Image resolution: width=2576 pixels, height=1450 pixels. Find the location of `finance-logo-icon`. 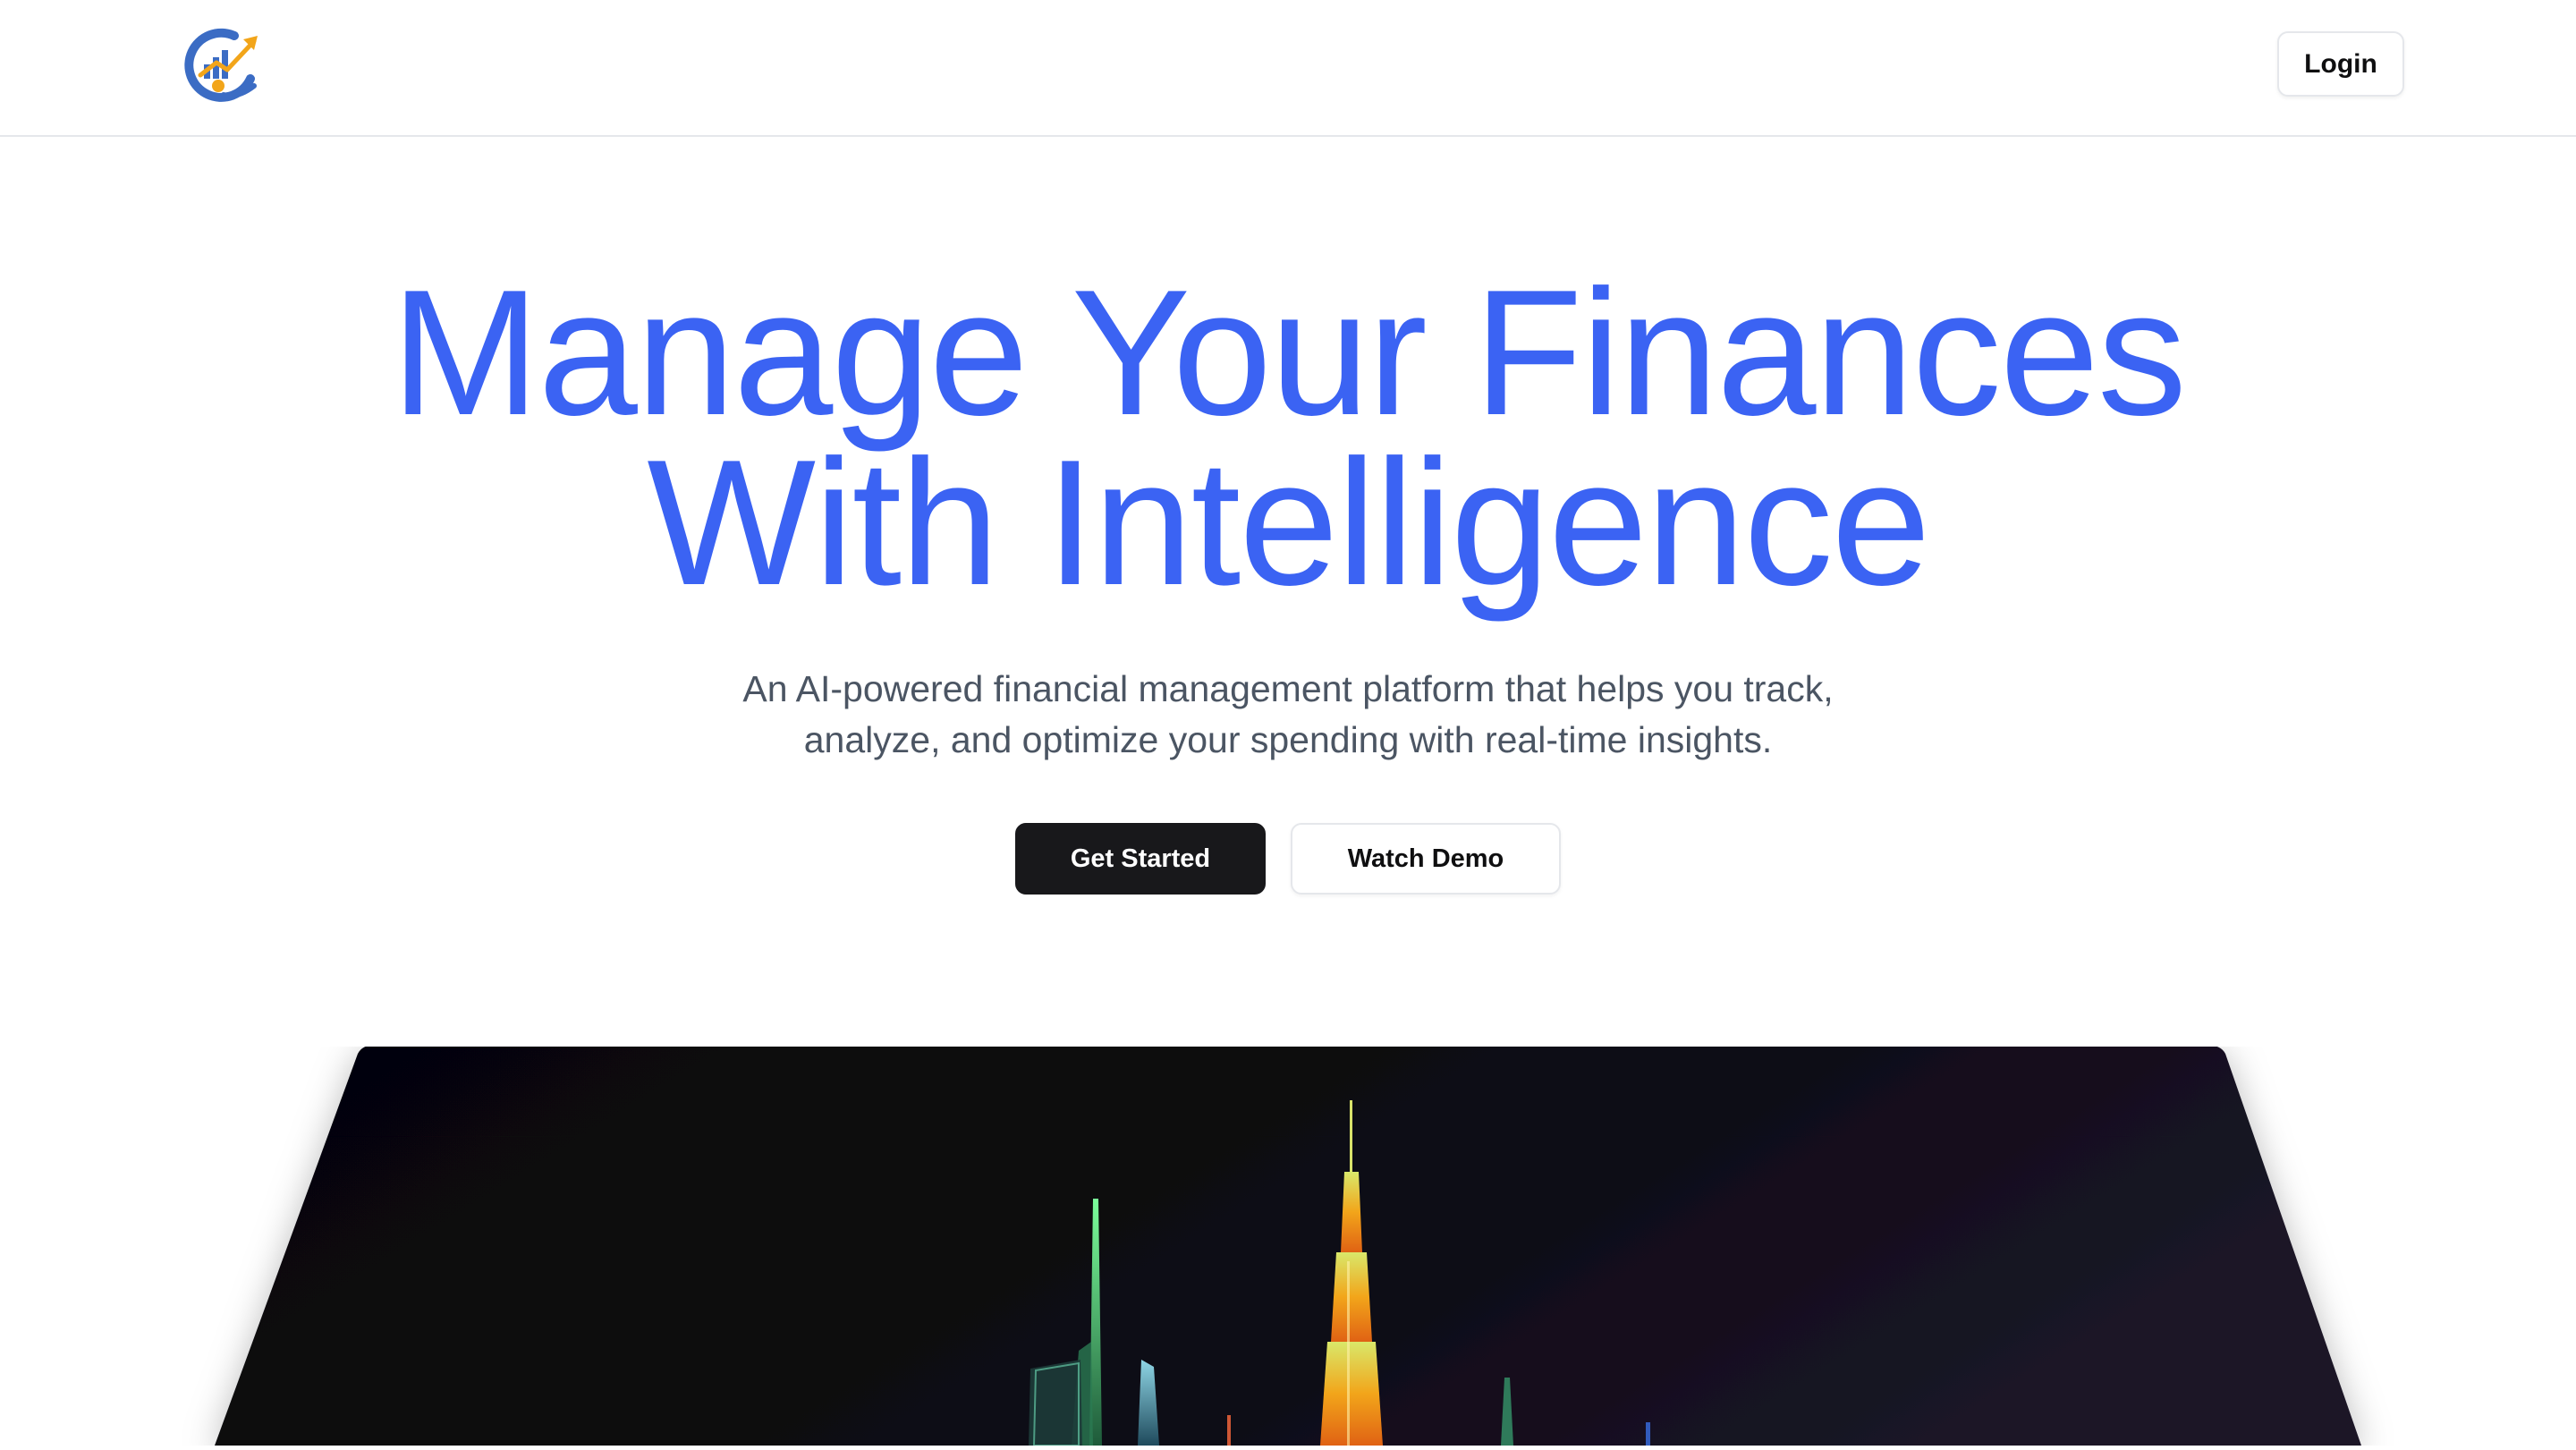

finance-logo-icon is located at coordinates (221, 65).